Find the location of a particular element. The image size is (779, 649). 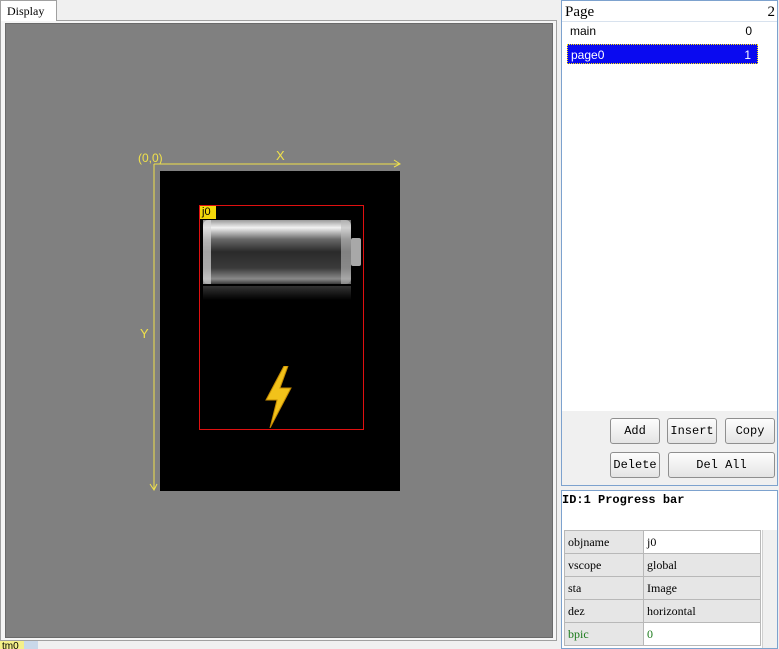

page-panel-header: Page 2 is located at coordinates (670, 12).